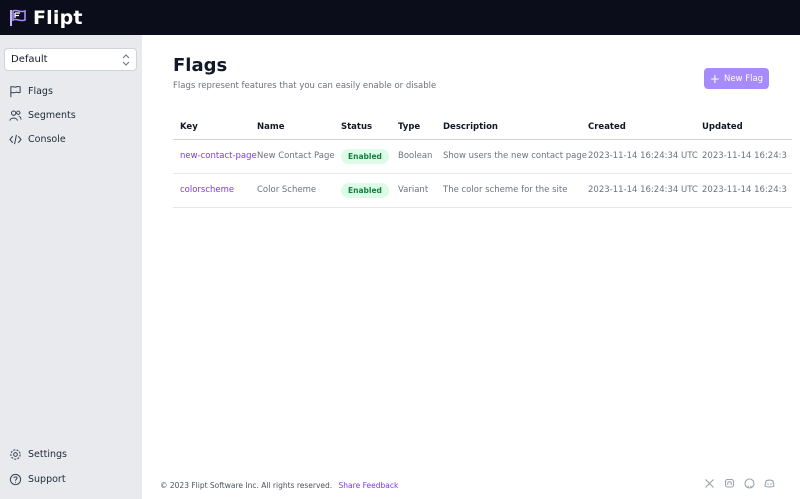  What do you see at coordinates (15, 115) in the screenshot?
I see `users-icon` at bounding box center [15, 115].